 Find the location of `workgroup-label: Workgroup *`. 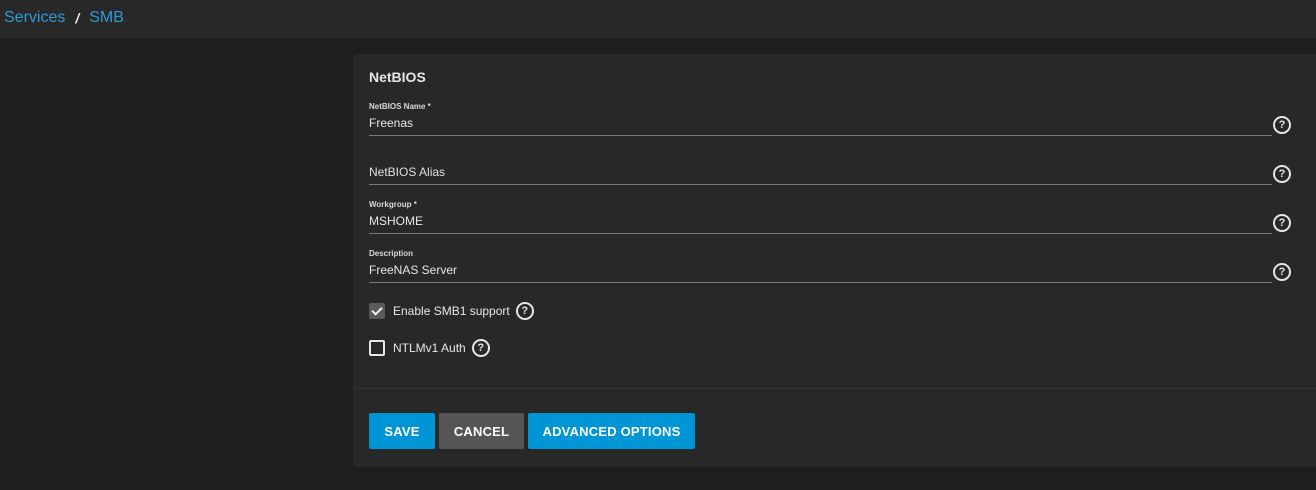

workgroup-label: Workgroup * is located at coordinates (393, 204).